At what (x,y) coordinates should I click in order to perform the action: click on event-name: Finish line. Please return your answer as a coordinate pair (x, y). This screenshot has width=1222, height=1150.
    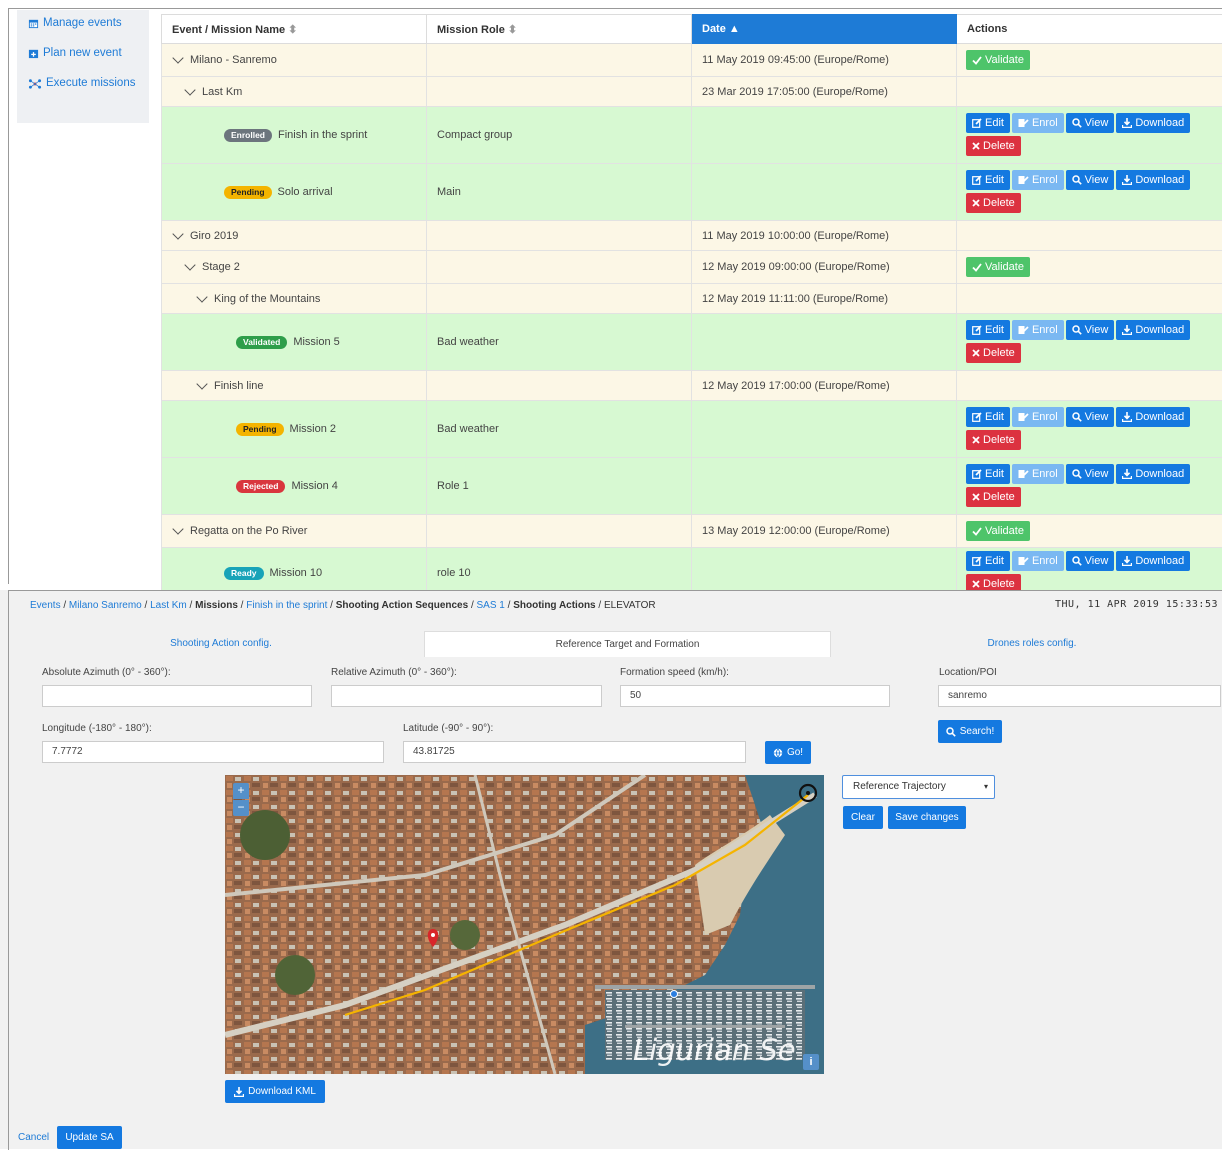
    Looking at the image, I should click on (239, 386).